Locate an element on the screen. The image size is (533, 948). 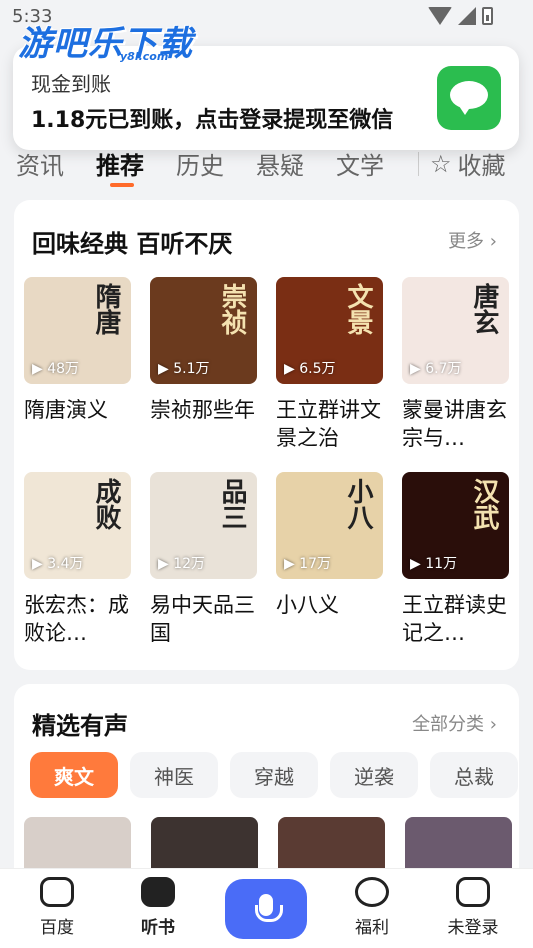
more-link: 更多 › is located at coordinates (472, 240).